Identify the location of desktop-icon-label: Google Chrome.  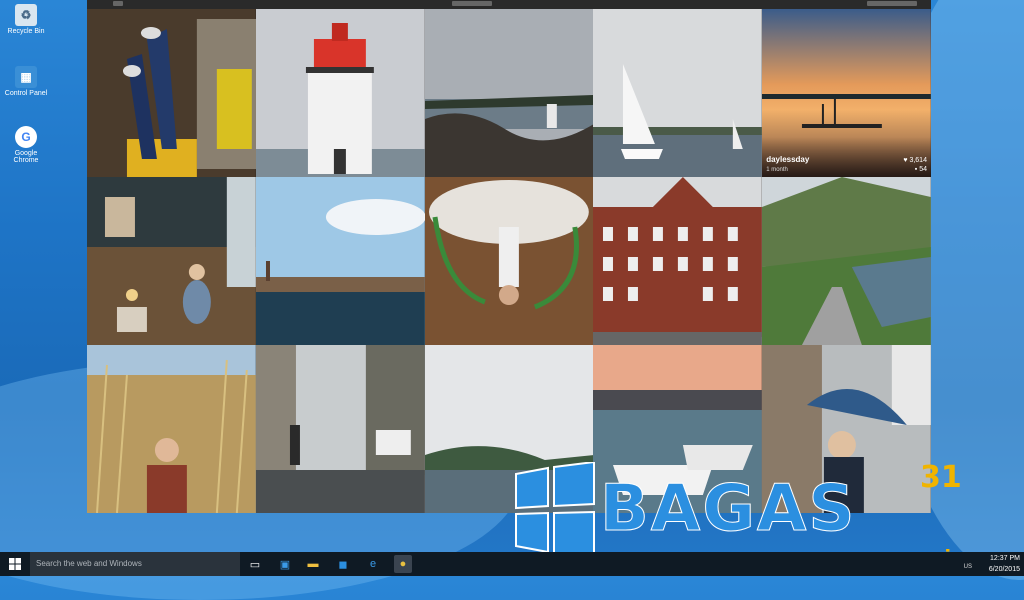
(26, 157).